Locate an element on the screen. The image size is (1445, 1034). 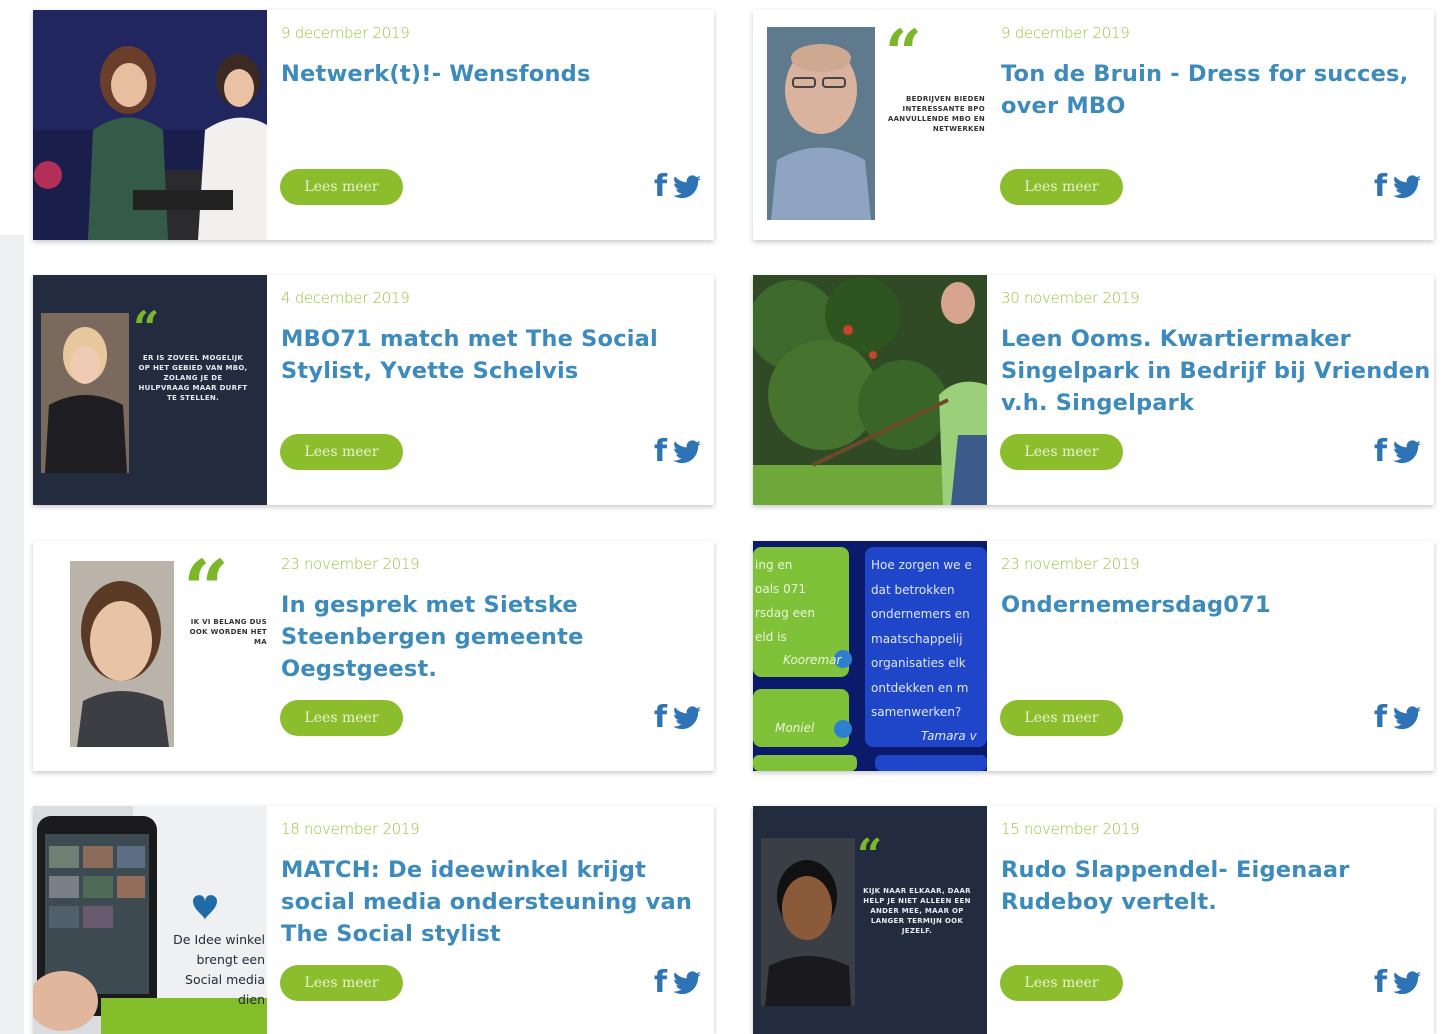
card-image: “ IK VI BELANG DUS OOK WORDEN HET MA is located at coordinates (150, 656).